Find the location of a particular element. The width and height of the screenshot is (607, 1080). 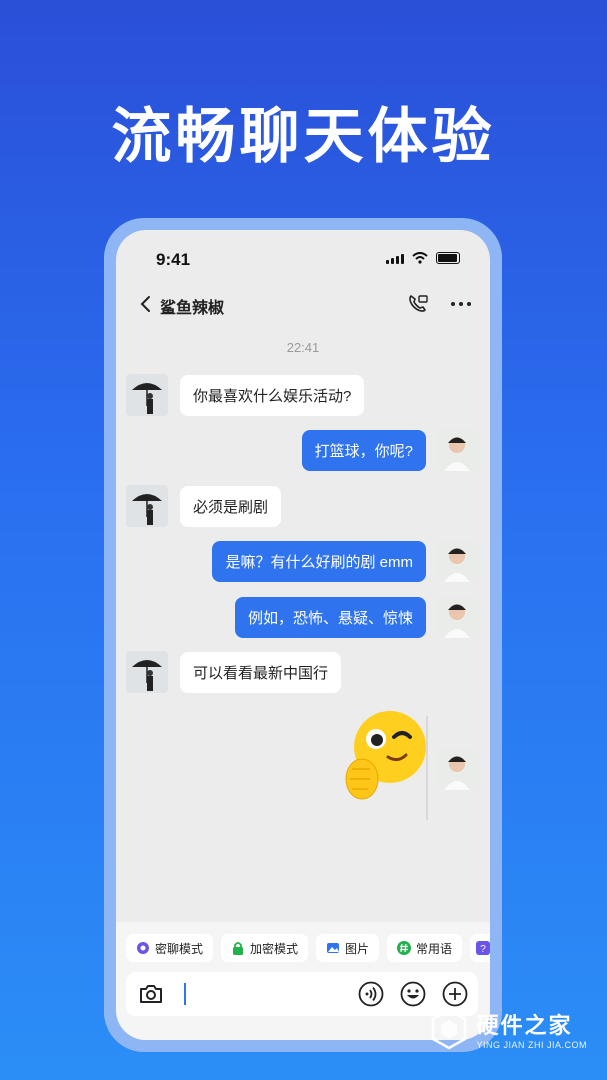

camera-icon is located at coordinates (151, 994).